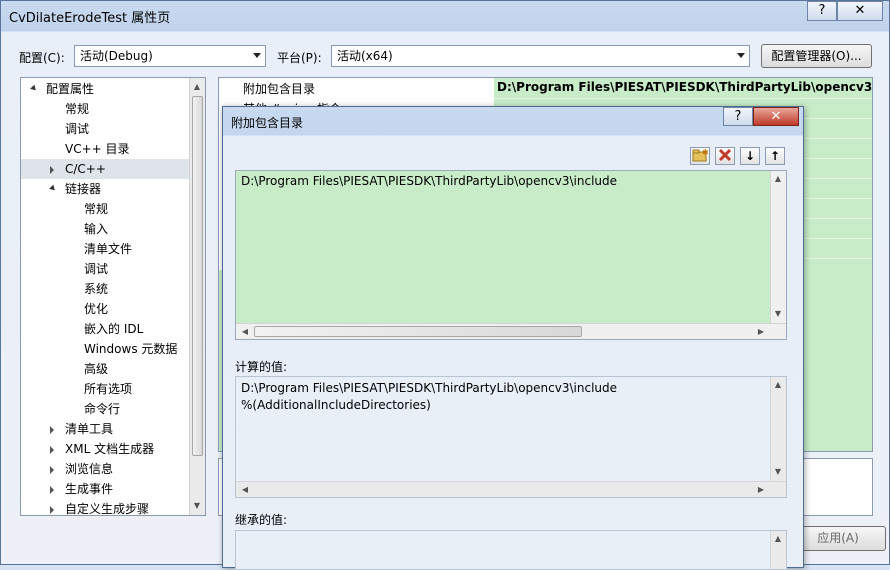  Describe the element at coordinates (261, 367) in the screenshot. I see `evaluated-value-label: 计算的值:` at that location.